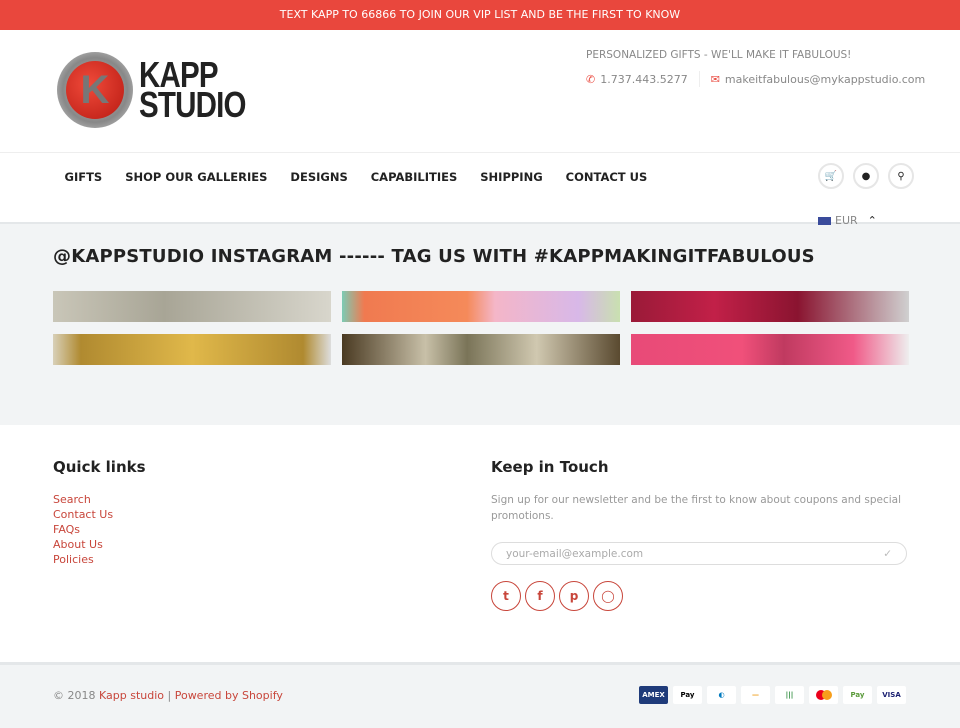 This screenshot has width=960, height=728. I want to click on discover-icon: —, so click(755, 695).